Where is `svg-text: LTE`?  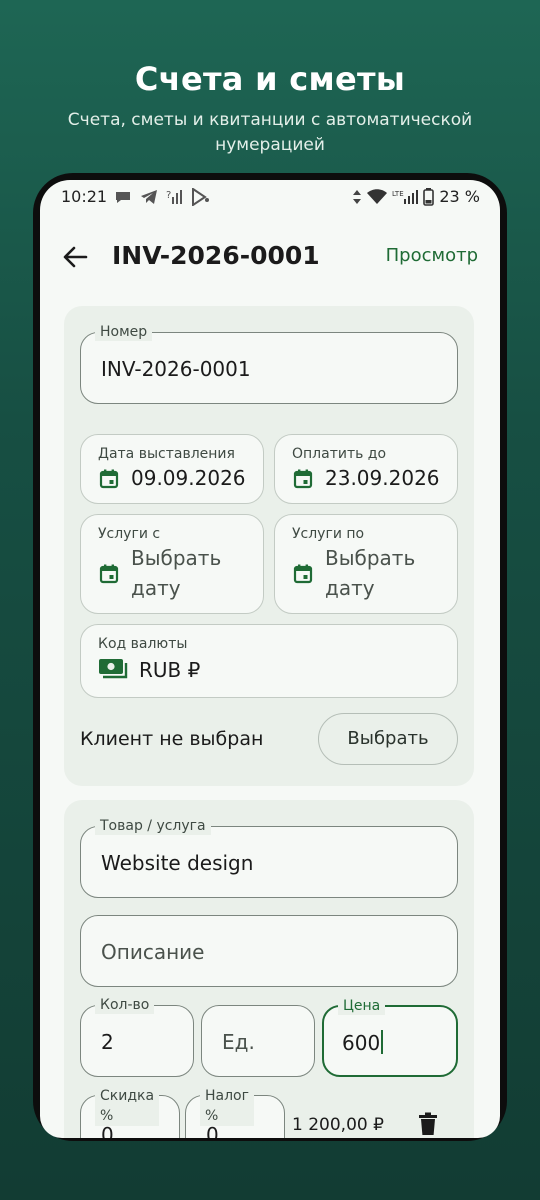 svg-text: LTE is located at coordinates (398, 194).